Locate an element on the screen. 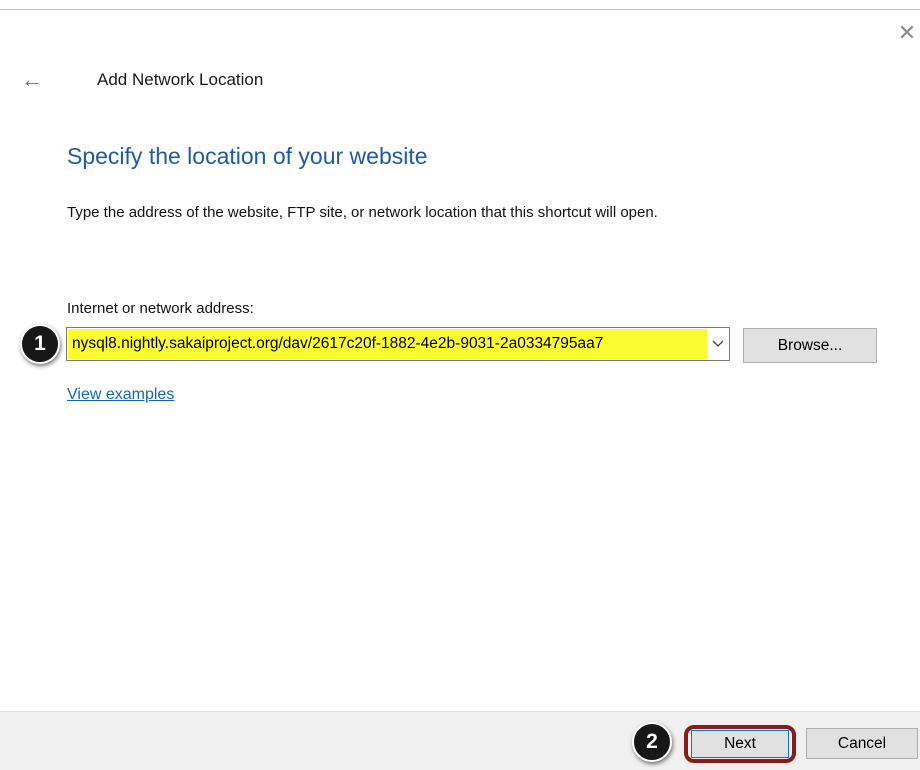  back-button: ← is located at coordinates (32, 80).